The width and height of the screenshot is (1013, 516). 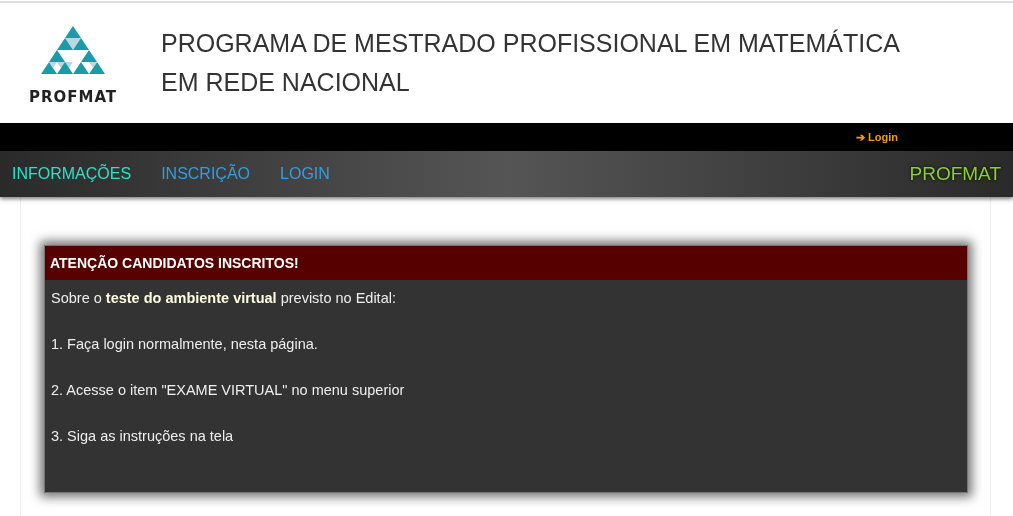 What do you see at coordinates (73, 97) in the screenshot?
I see `logo-text: PROFMAT` at bounding box center [73, 97].